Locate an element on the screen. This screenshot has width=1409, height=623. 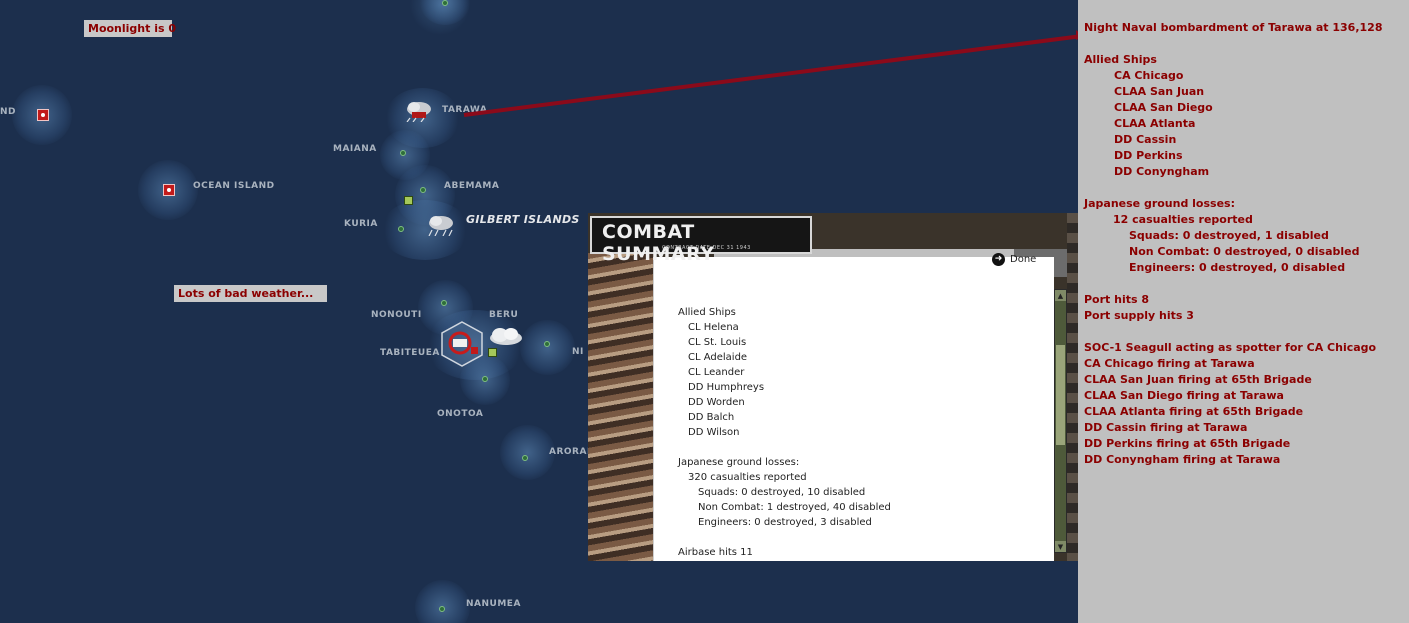
combat-photo-image is located at coordinates (621, 407).